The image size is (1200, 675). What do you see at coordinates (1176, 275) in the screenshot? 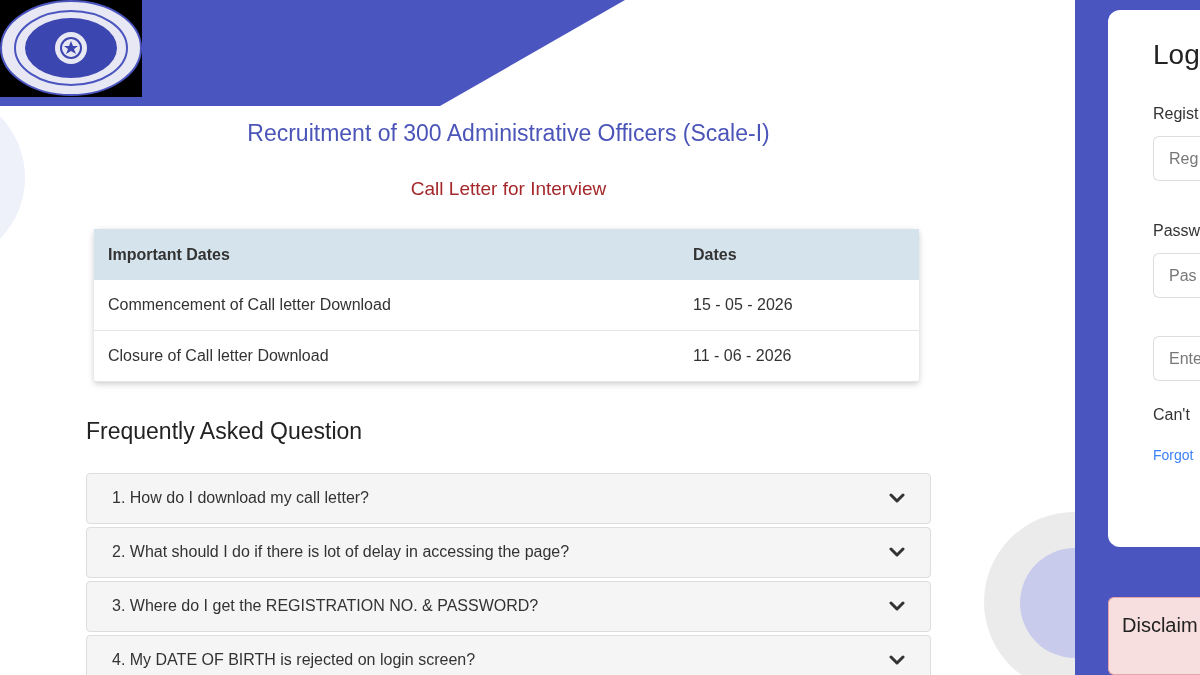
I see `input-field: Pas` at bounding box center [1176, 275].